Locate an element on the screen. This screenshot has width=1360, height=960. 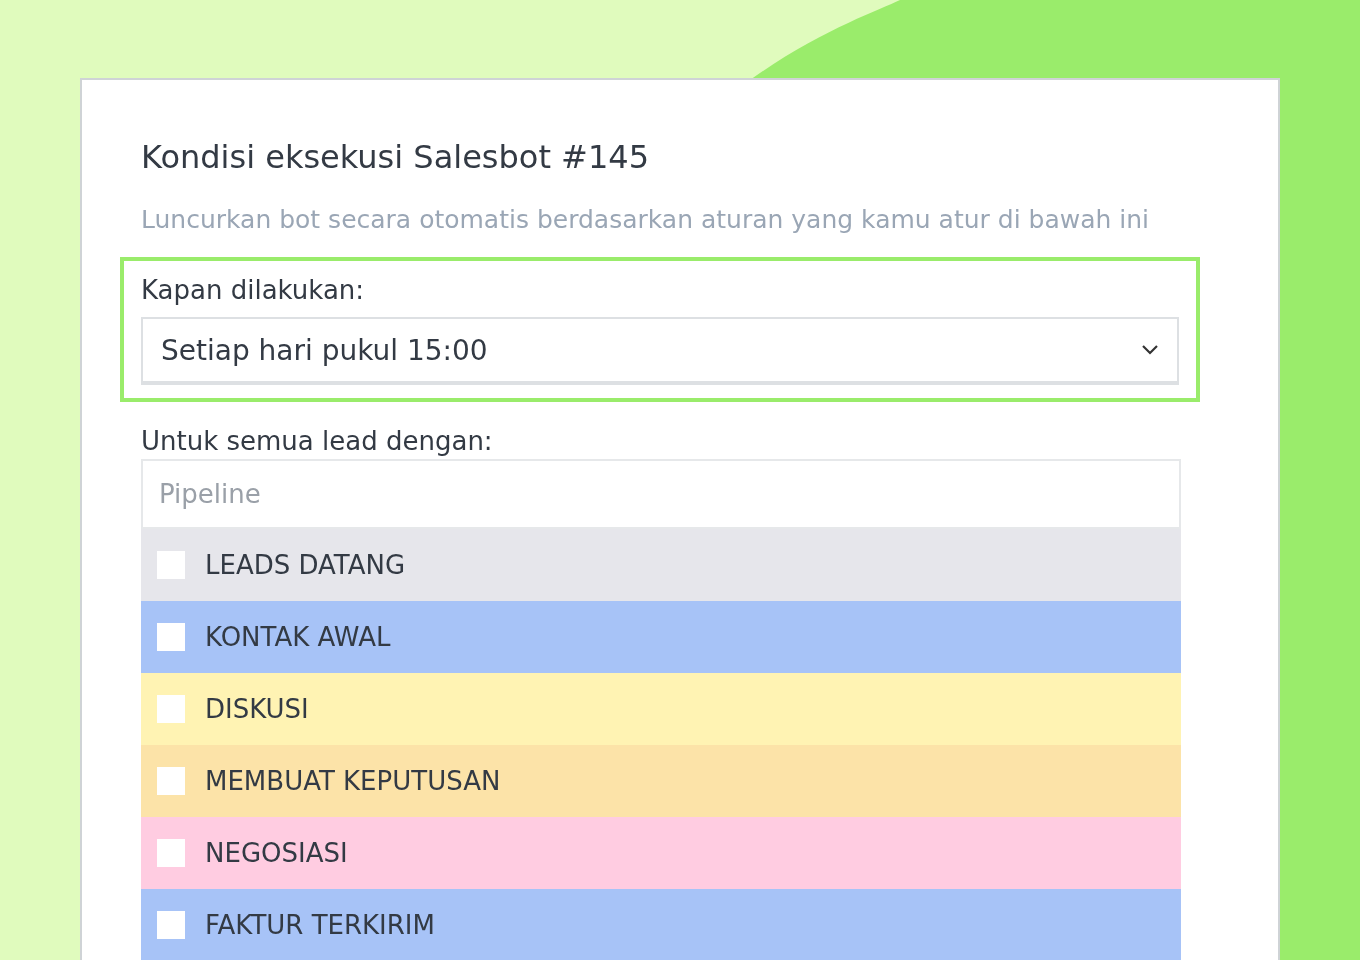
pipeline-stage-row: MEMBUAT KEPUTUSAN is located at coordinates (661, 781).